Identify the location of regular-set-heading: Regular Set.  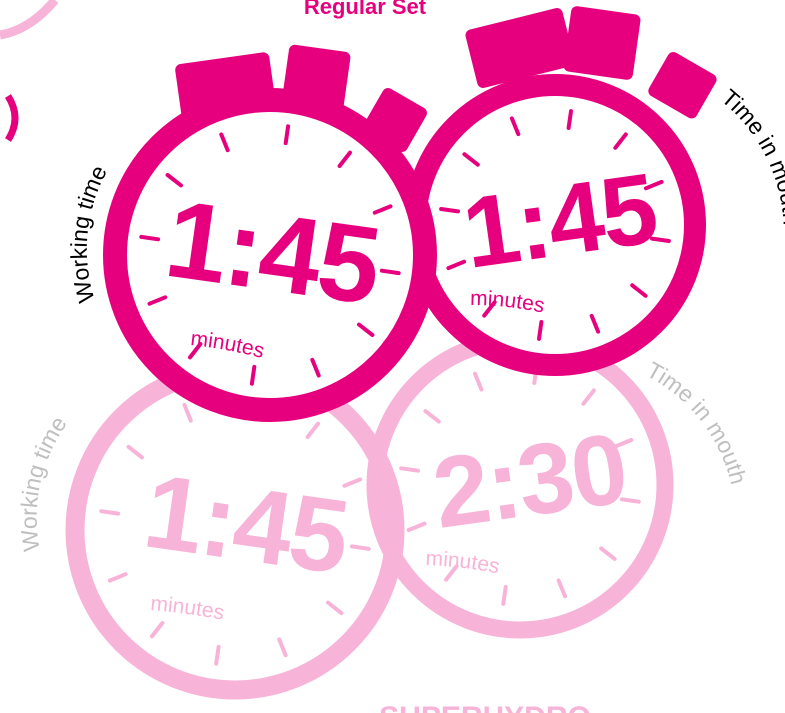
(365, 9).